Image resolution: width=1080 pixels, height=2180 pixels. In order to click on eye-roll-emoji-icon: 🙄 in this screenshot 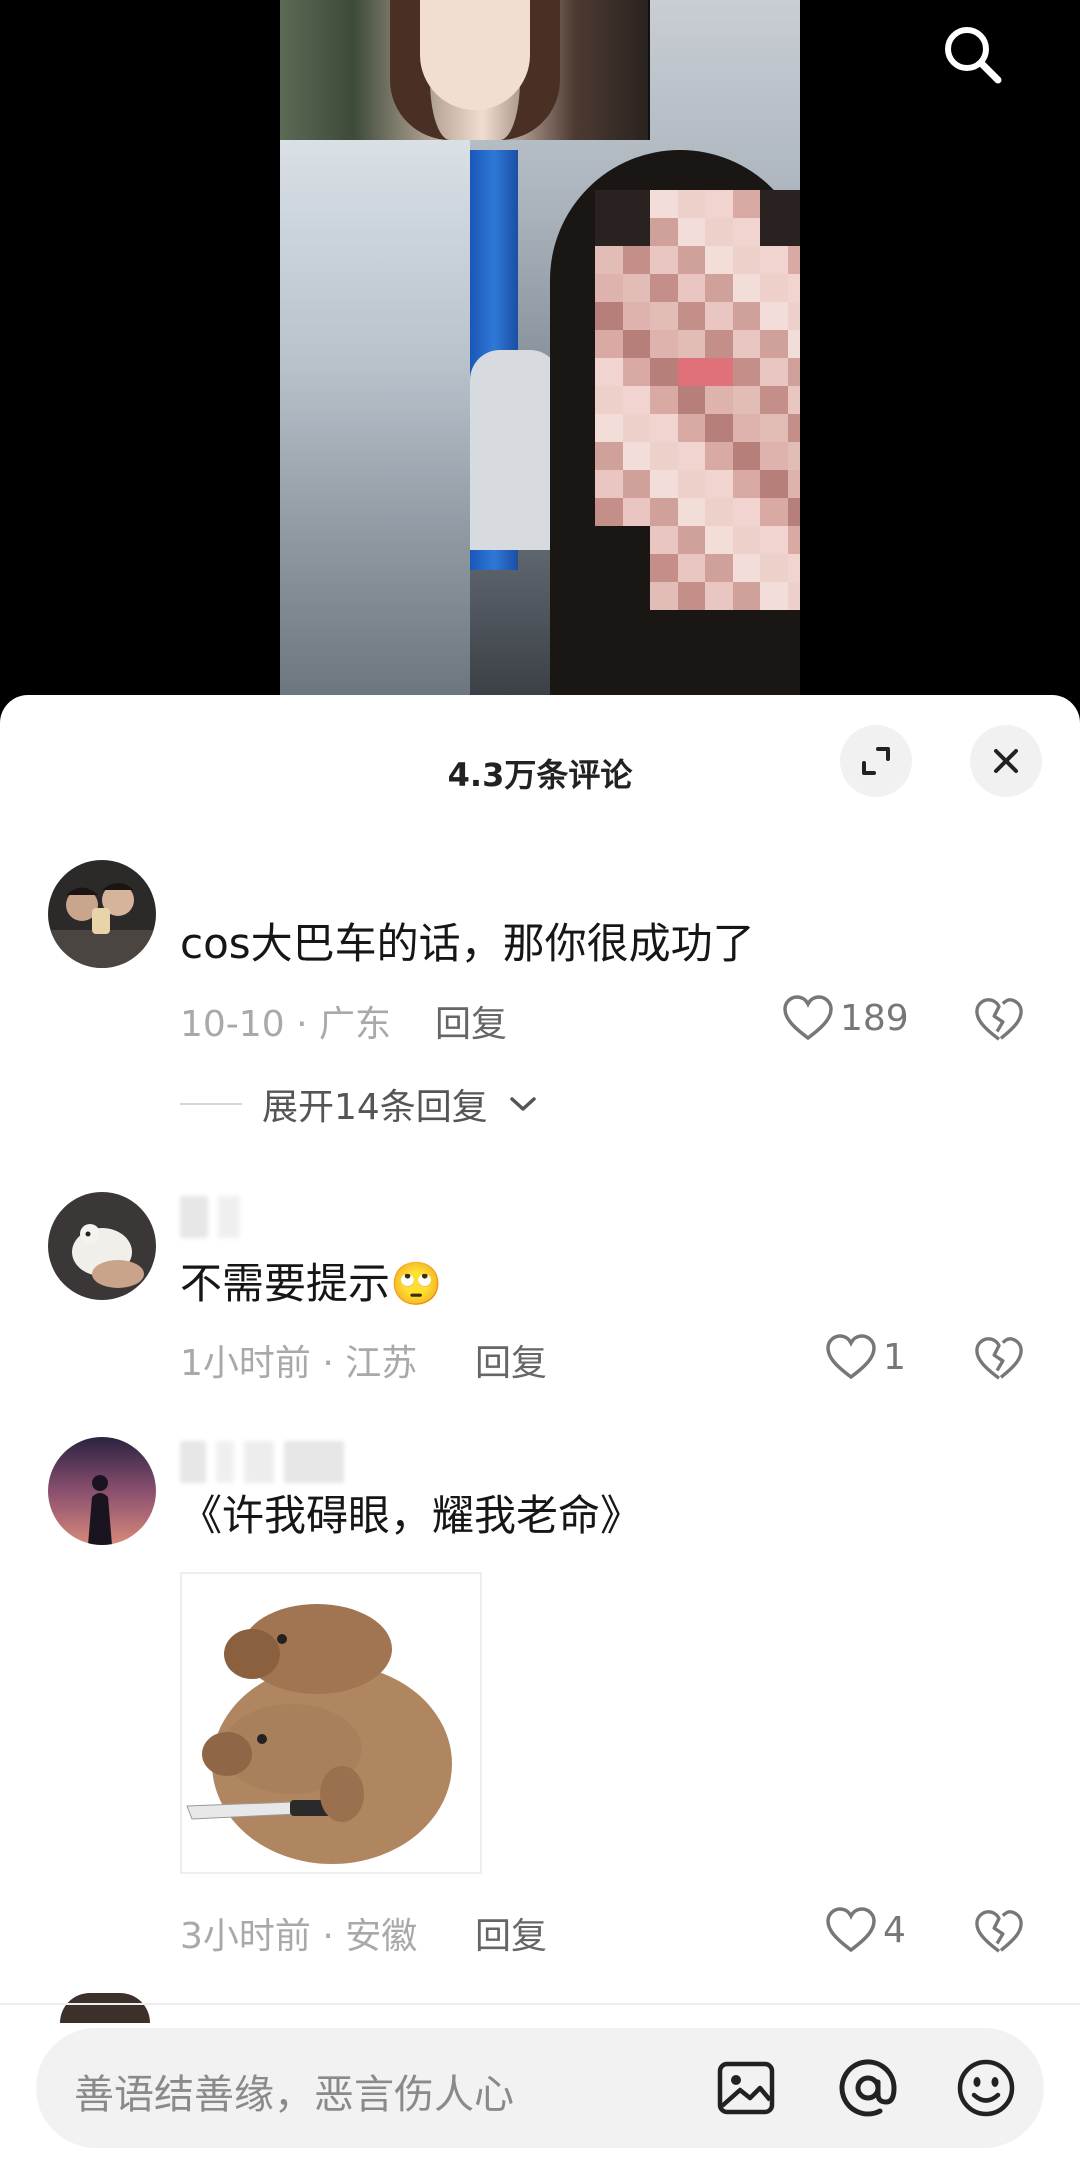, I will do `click(416, 1283)`.